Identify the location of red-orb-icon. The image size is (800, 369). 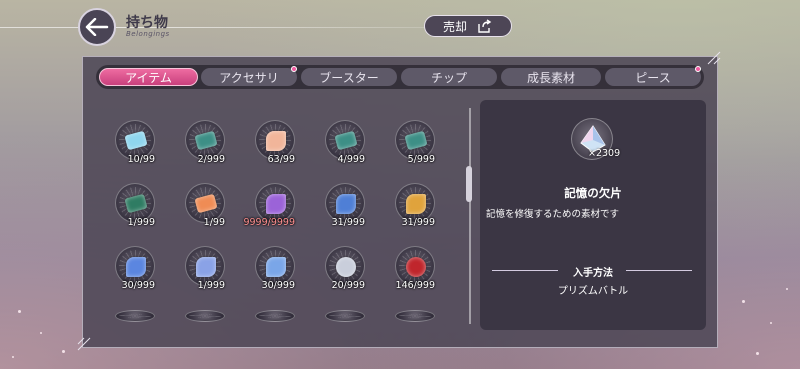
(416, 267).